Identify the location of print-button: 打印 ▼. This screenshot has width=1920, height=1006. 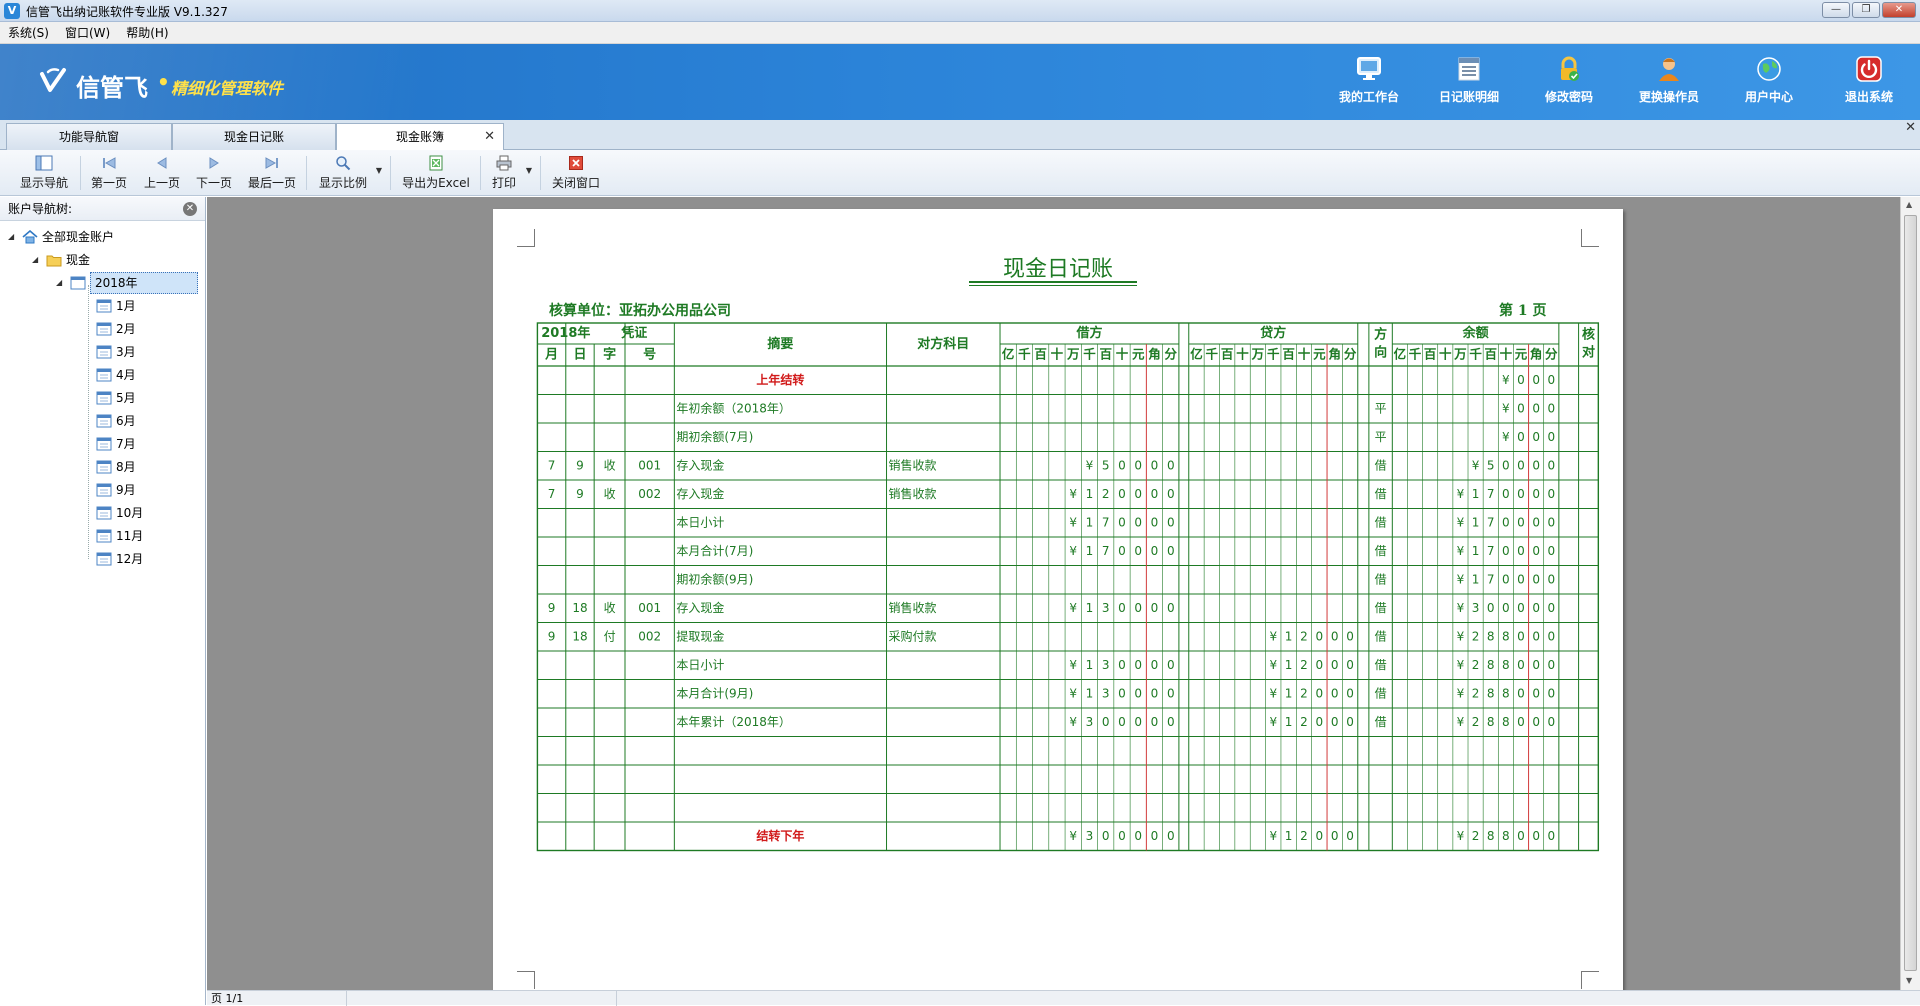
(510, 172).